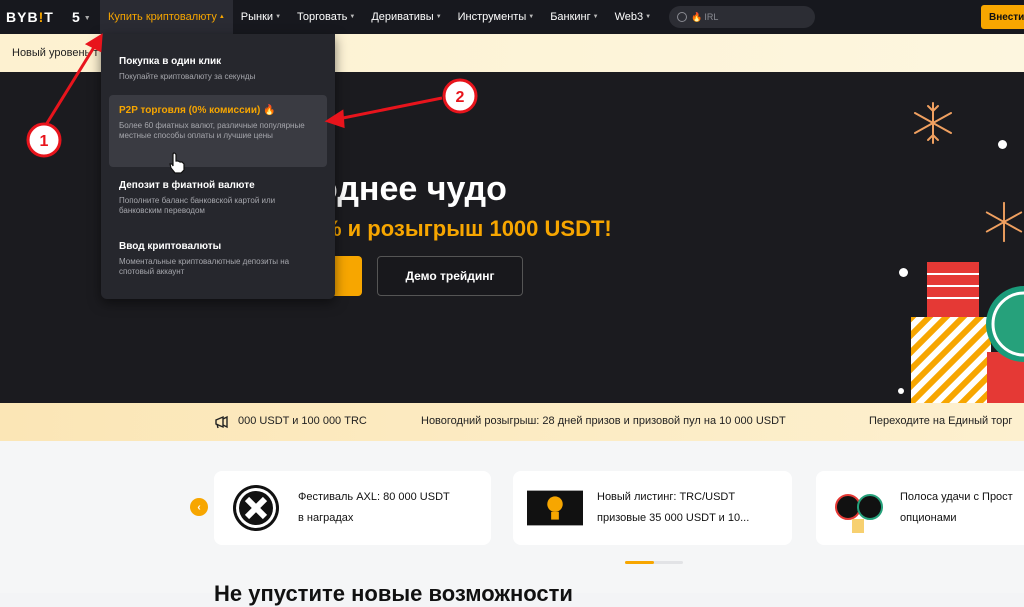 This screenshot has height=607, width=1024. Describe the element at coordinates (450, 276) in the screenshot. I see `demo-trading-button: Демо трейдинг` at that location.